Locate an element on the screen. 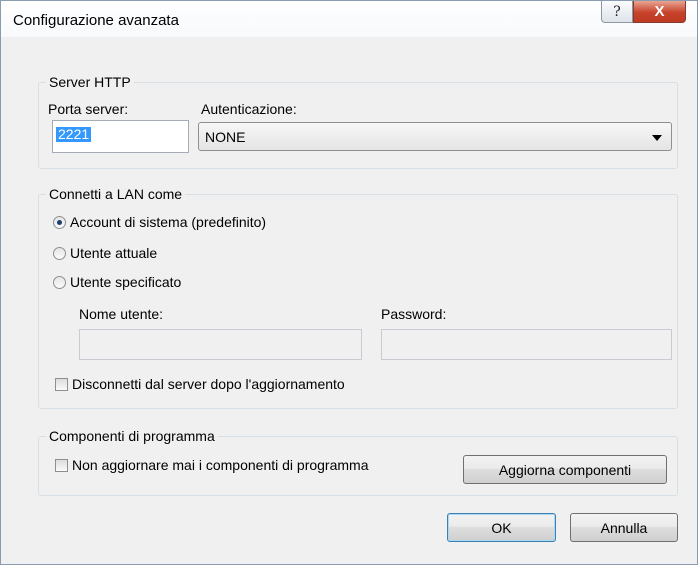 Image resolution: width=699 pixels, height=565 pixels. radio-specified-user: Utente specificato is located at coordinates (117, 282).